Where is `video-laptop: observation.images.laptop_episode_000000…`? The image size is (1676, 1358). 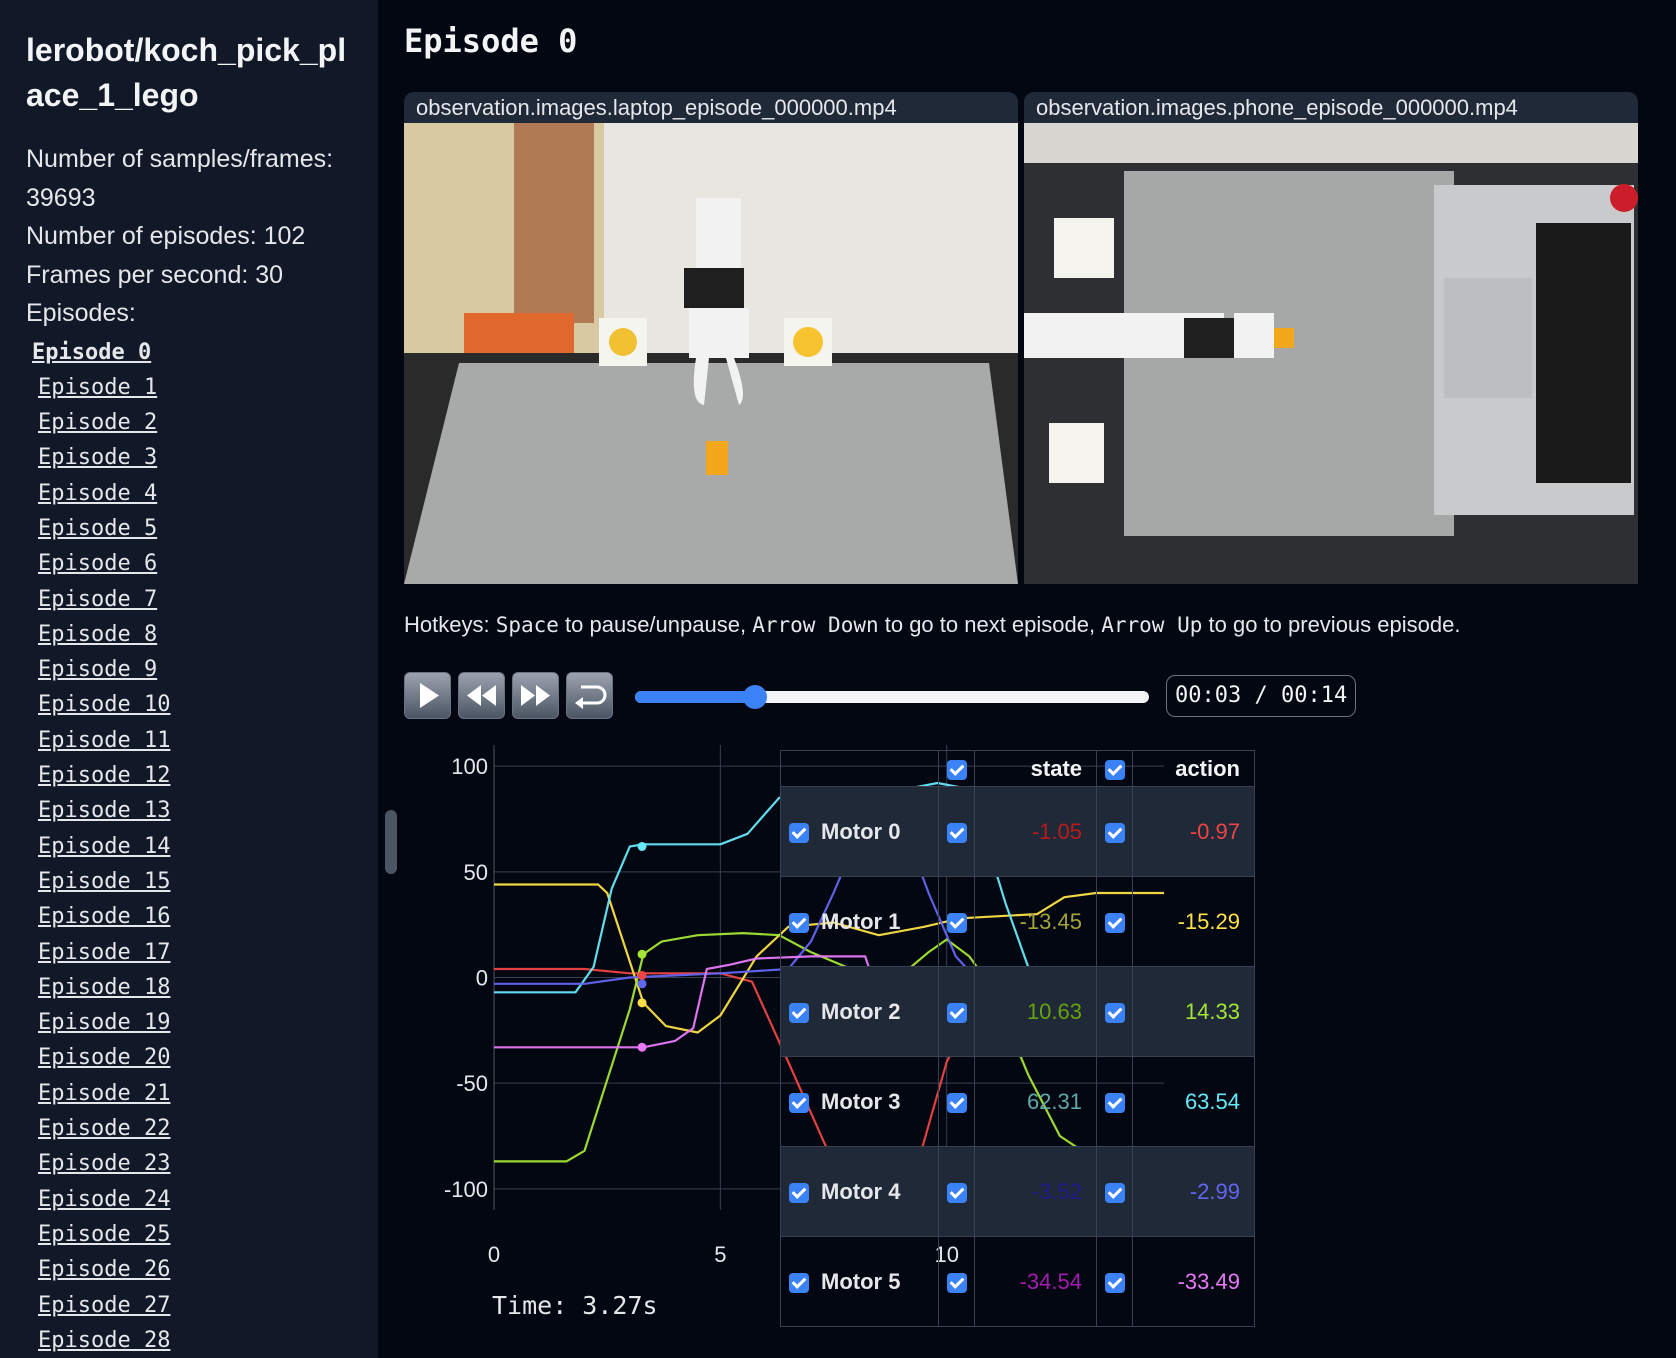
video-laptop: observation.images.laptop_episode_000000… is located at coordinates (711, 338).